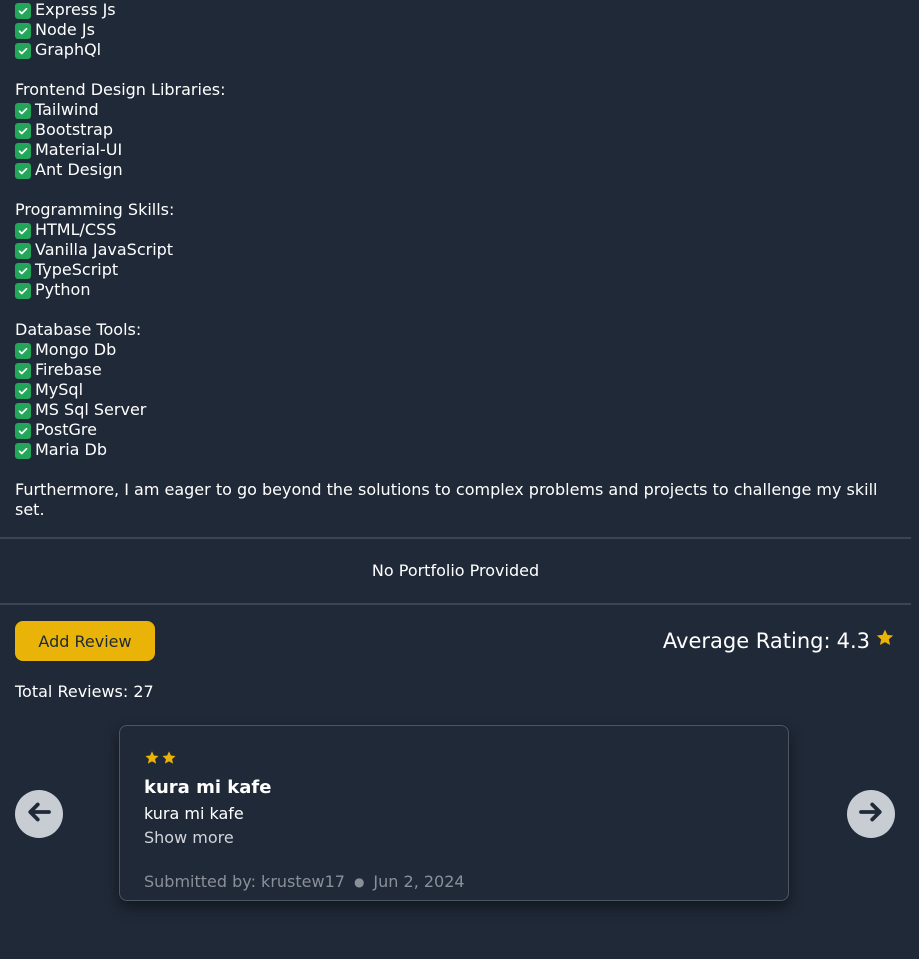 The width and height of the screenshot is (919, 959). I want to click on skill-item-text: Material-UI, so click(79, 149).